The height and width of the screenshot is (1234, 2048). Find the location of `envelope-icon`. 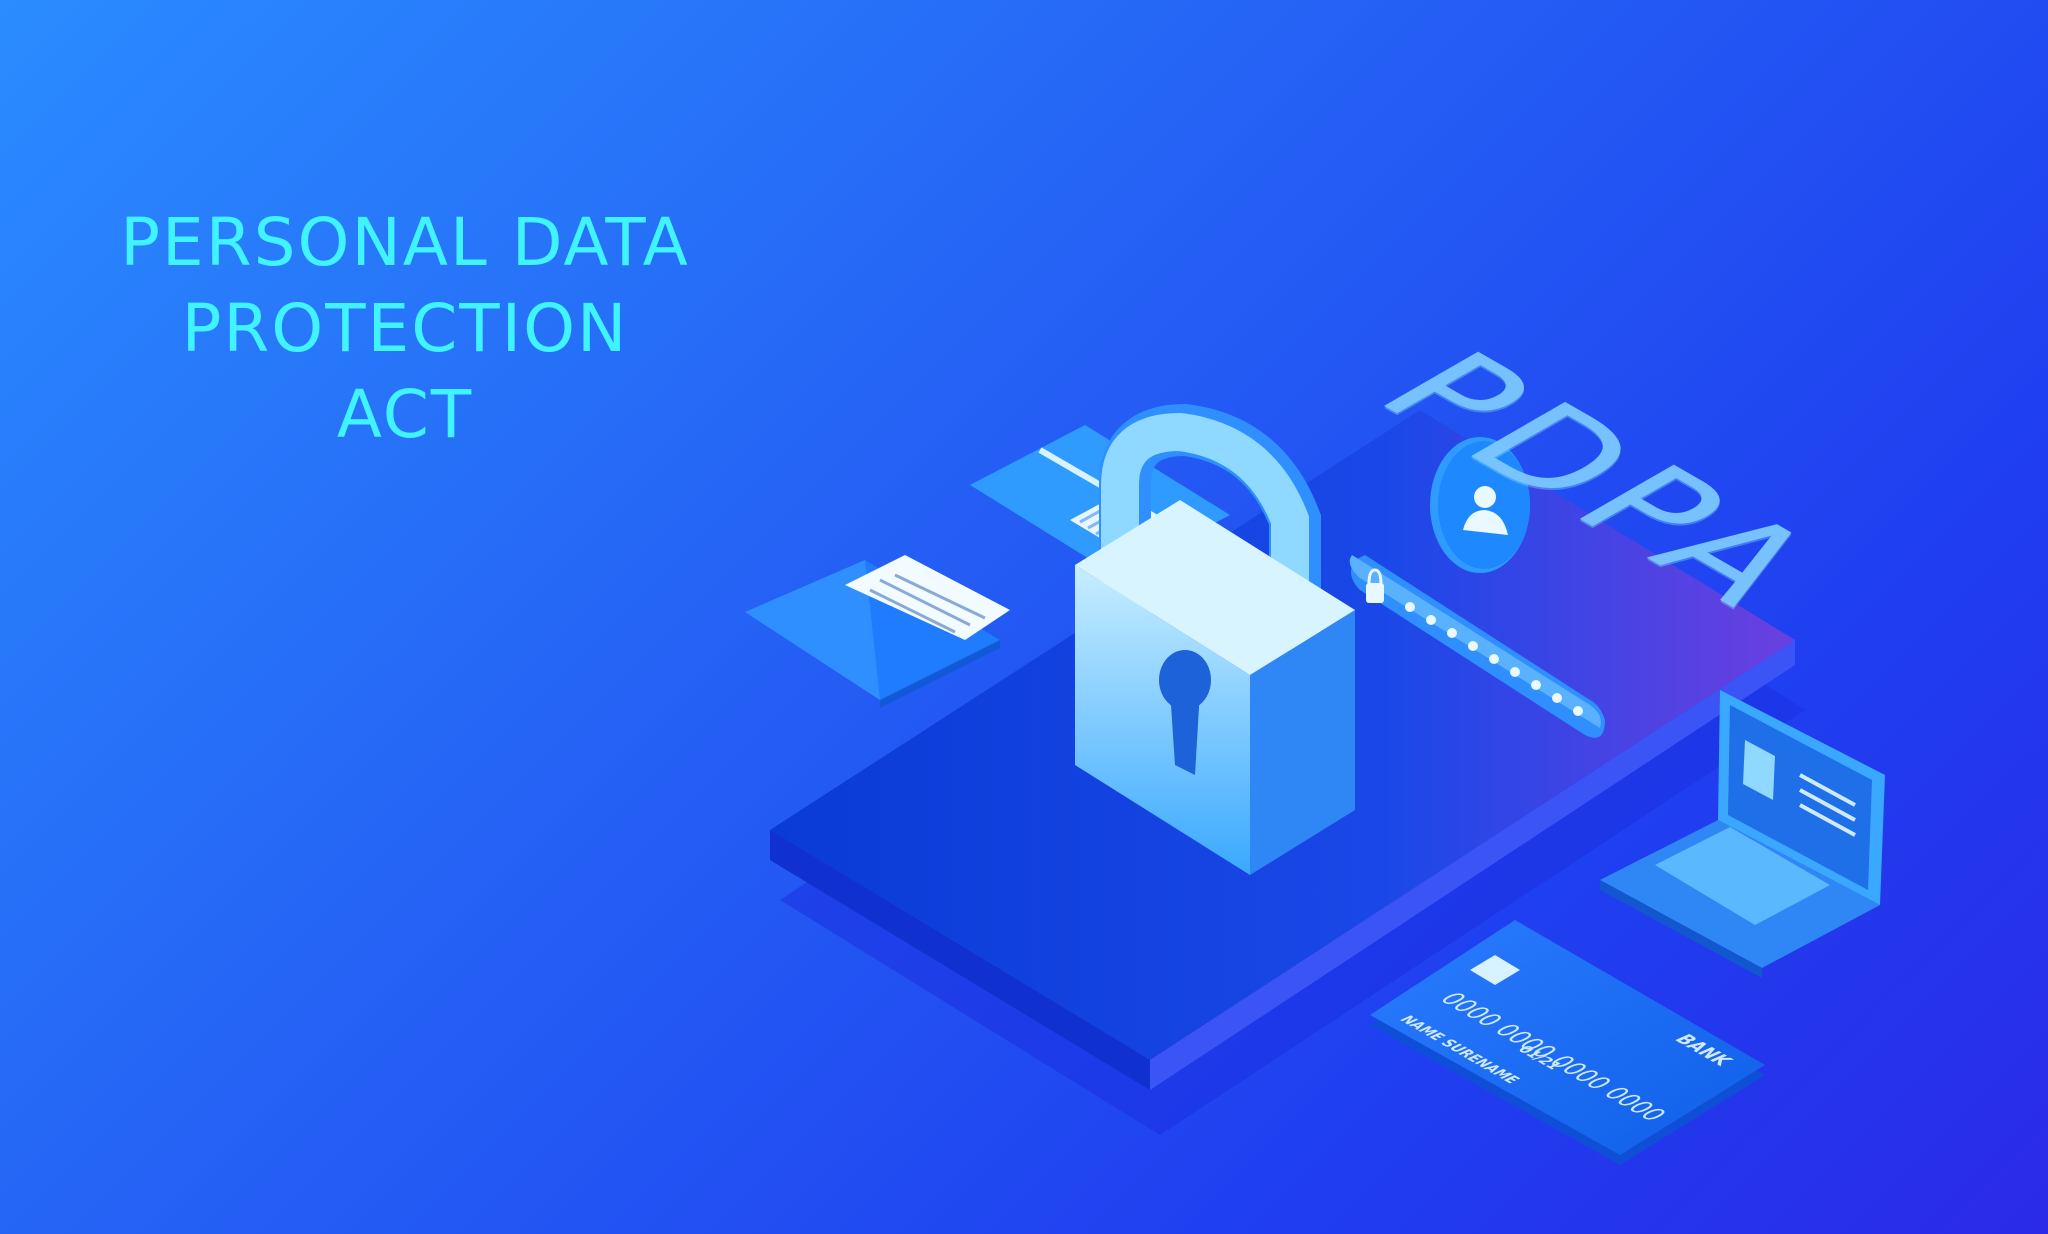

envelope-icon is located at coordinates (877, 631).